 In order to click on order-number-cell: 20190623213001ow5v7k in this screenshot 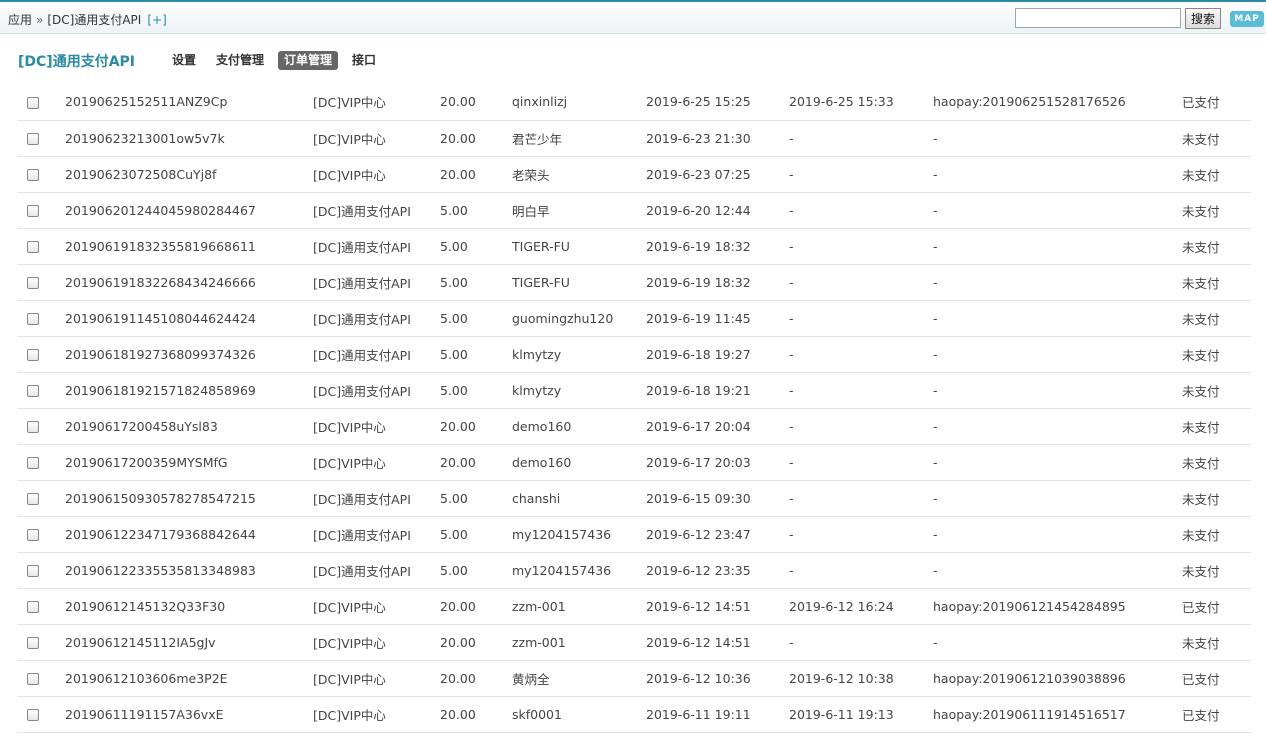, I will do `click(189, 138)`.